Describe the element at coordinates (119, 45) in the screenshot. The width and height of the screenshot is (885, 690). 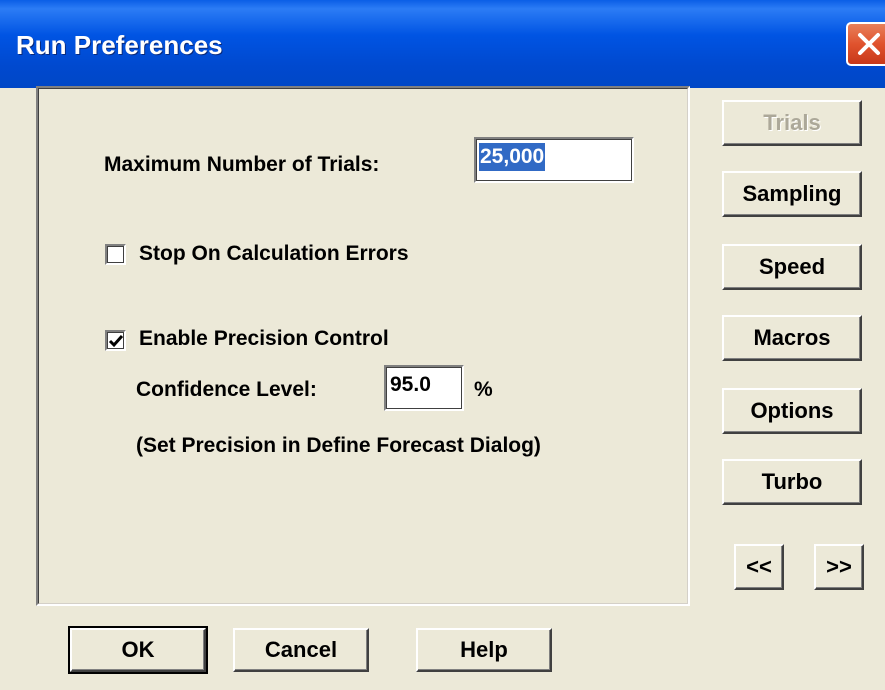
I see `window-title: Run Preferences` at that location.